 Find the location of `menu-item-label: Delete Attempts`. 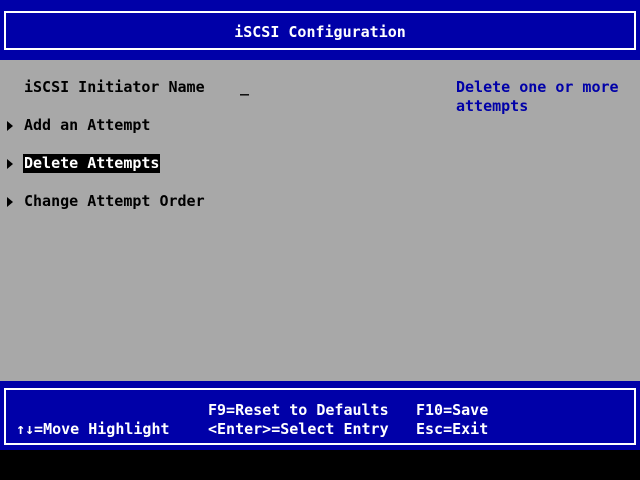

menu-item-label: Delete Attempts is located at coordinates (92, 163).